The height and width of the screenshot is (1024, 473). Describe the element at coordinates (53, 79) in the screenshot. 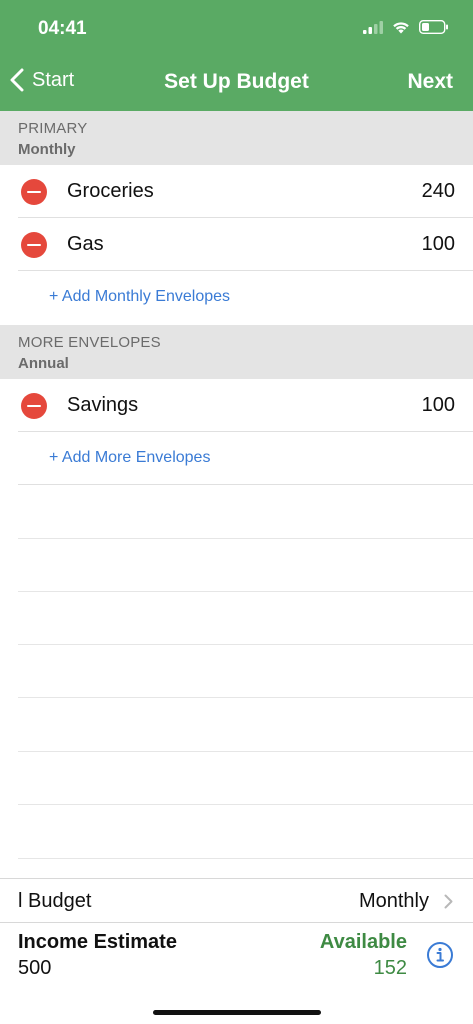

I see `back-label: Start` at that location.